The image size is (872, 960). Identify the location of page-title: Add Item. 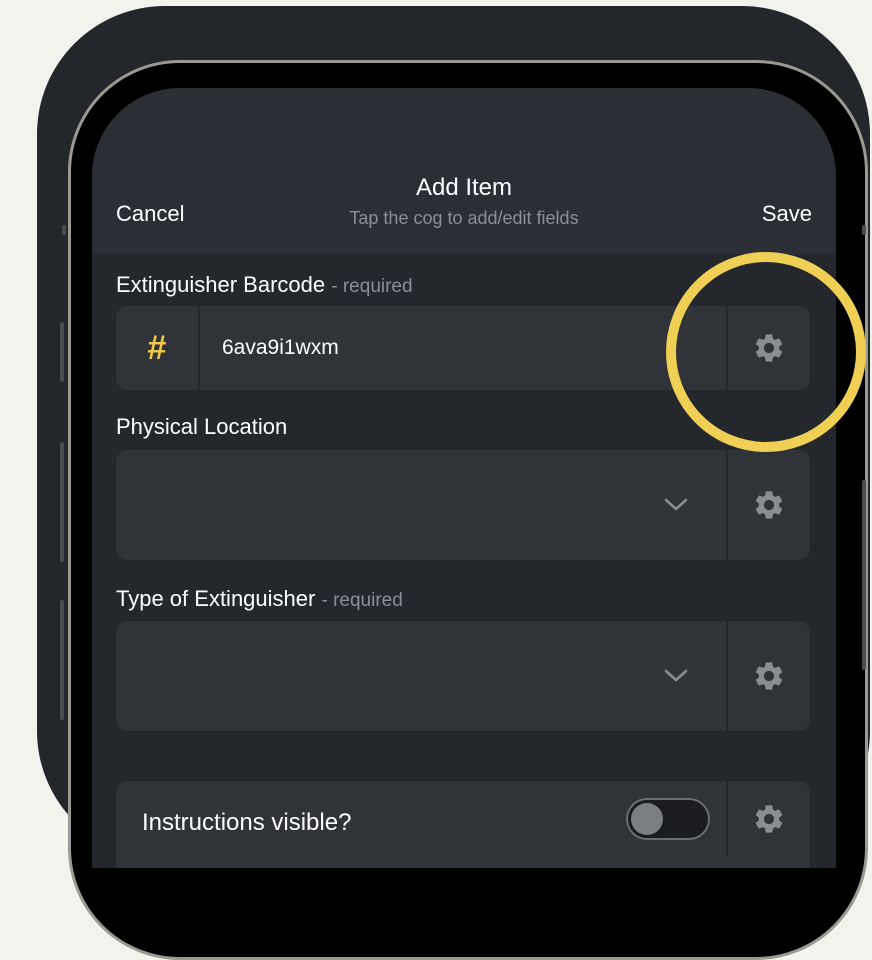
(464, 187).